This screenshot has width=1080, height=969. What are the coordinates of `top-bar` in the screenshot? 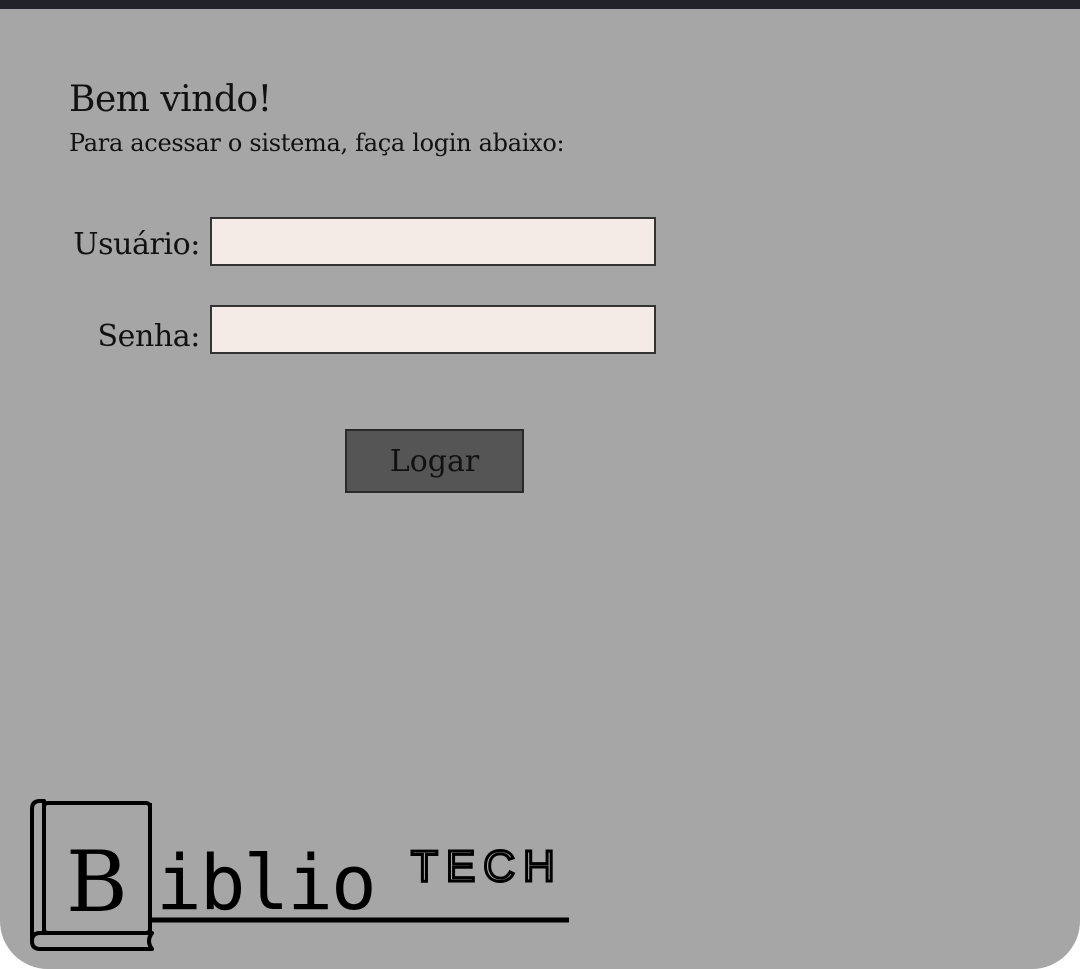 It's located at (540, 4).